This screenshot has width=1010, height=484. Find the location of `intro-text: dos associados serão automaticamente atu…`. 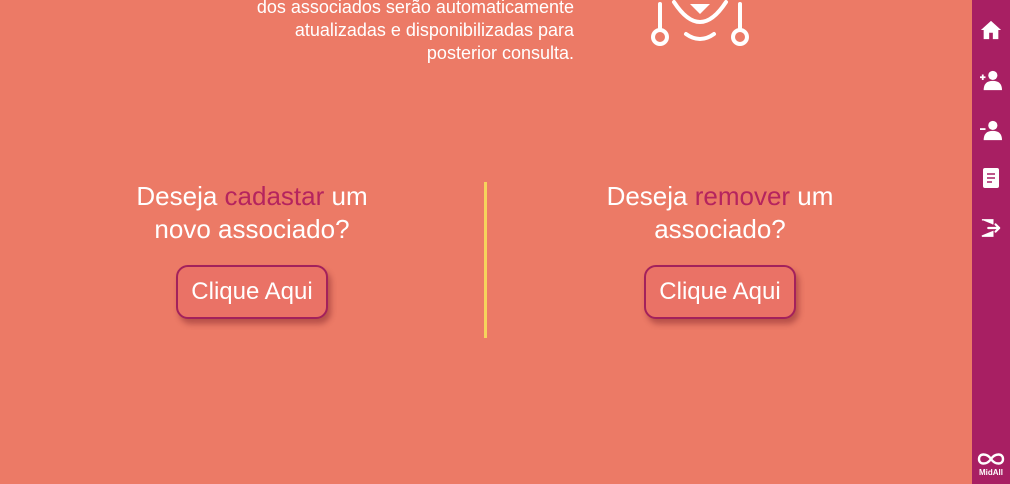

intro-text: dos associados serão automaticamente atu… is located at coordinates (364, 32).